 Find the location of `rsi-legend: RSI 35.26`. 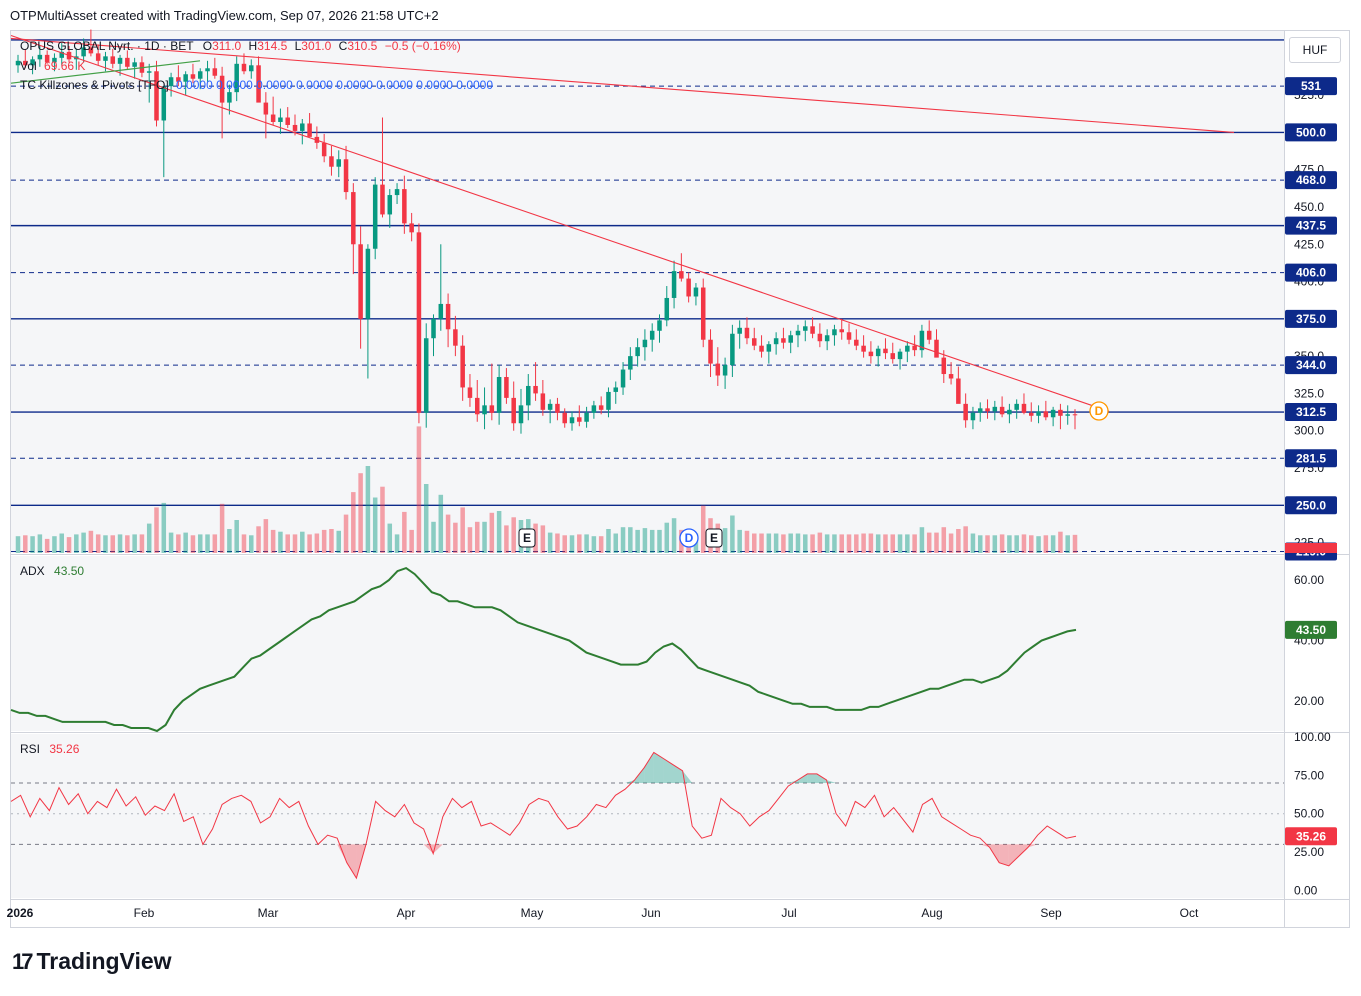

rsi-legend: RSI 35.26 is located at coordinates (49, 749).